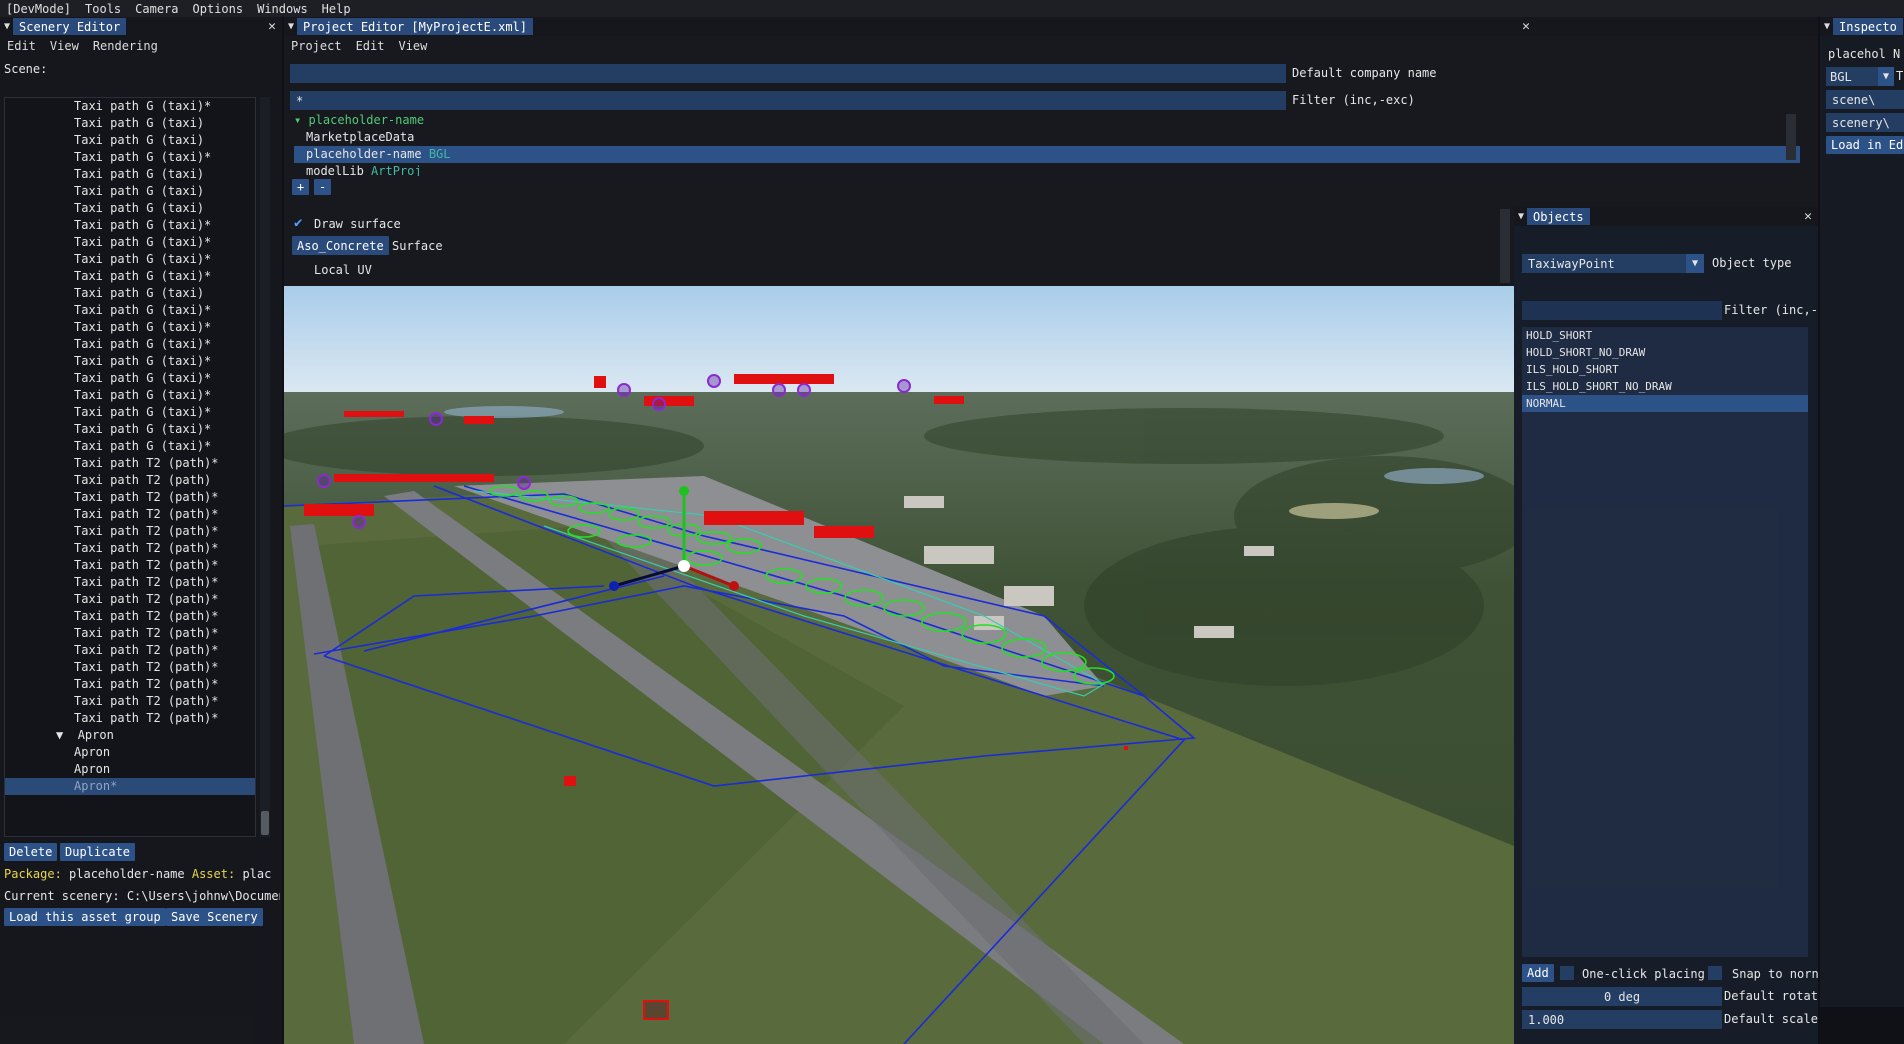  I want to click on objects-filter-input, so click(1622, 310).